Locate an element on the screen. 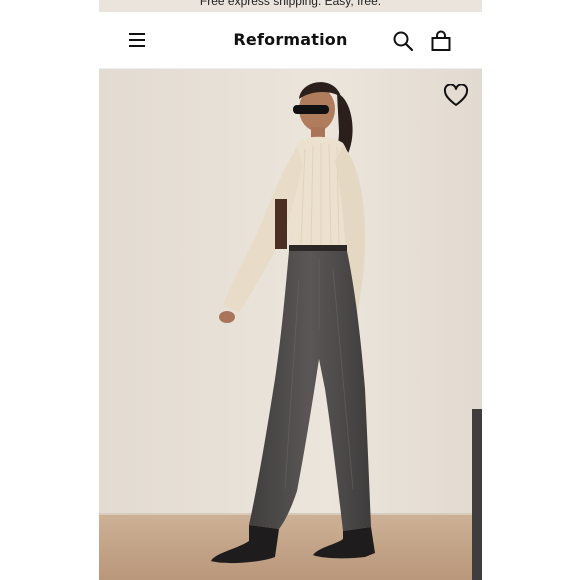 The image size is (580, 580). search-button is located at coordinates (403, 41).